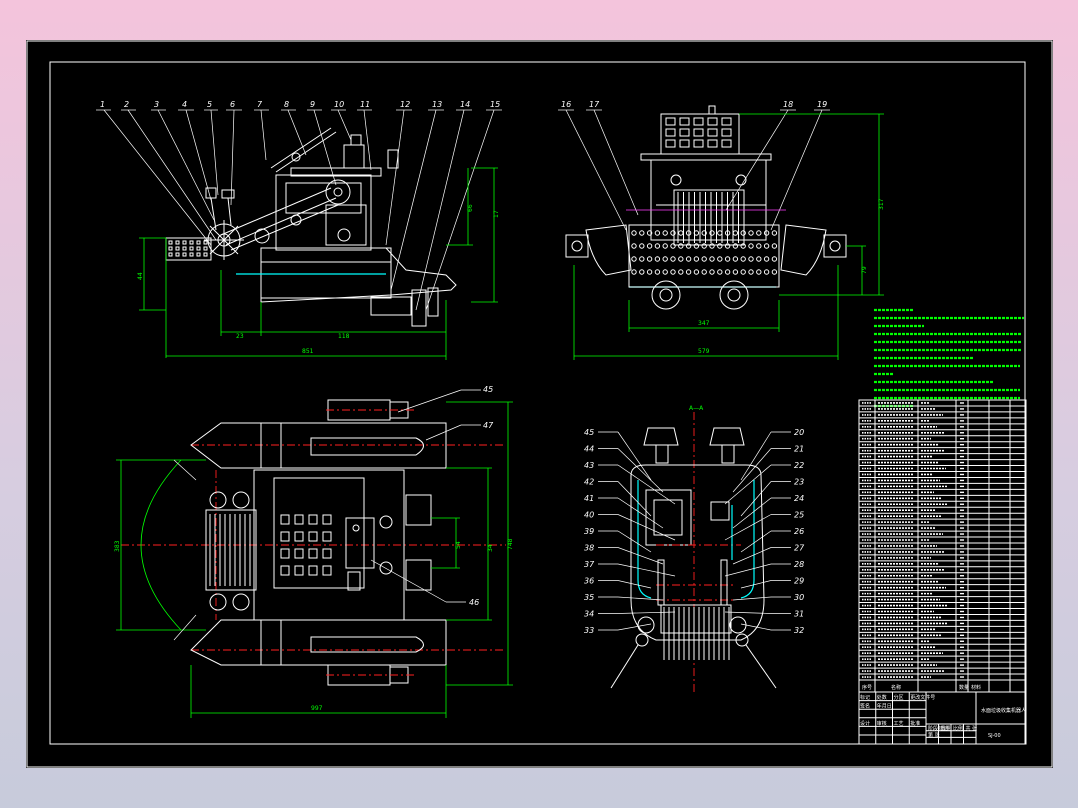 This screenshot has width=1078, height=808. Describe the element at coordinates (495, 104) in the screenshot. I see `balloon-15: 15` at that location.